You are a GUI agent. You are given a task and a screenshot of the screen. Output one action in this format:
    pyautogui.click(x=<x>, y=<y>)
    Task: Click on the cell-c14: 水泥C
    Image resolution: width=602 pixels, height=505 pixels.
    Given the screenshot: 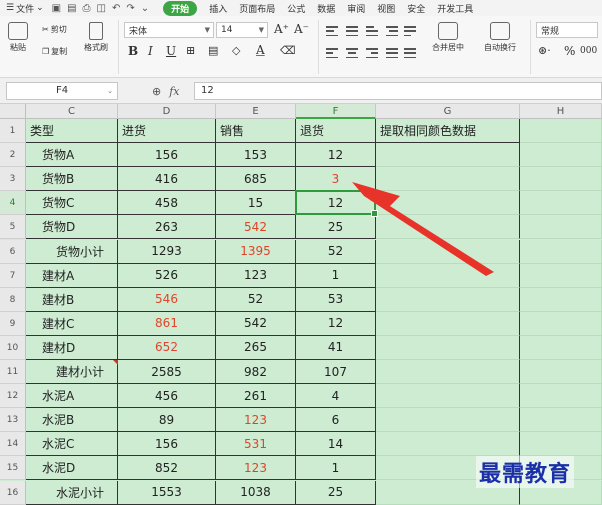 What is the action you would take?
    pyautogui.click(x=72, y=444)
    